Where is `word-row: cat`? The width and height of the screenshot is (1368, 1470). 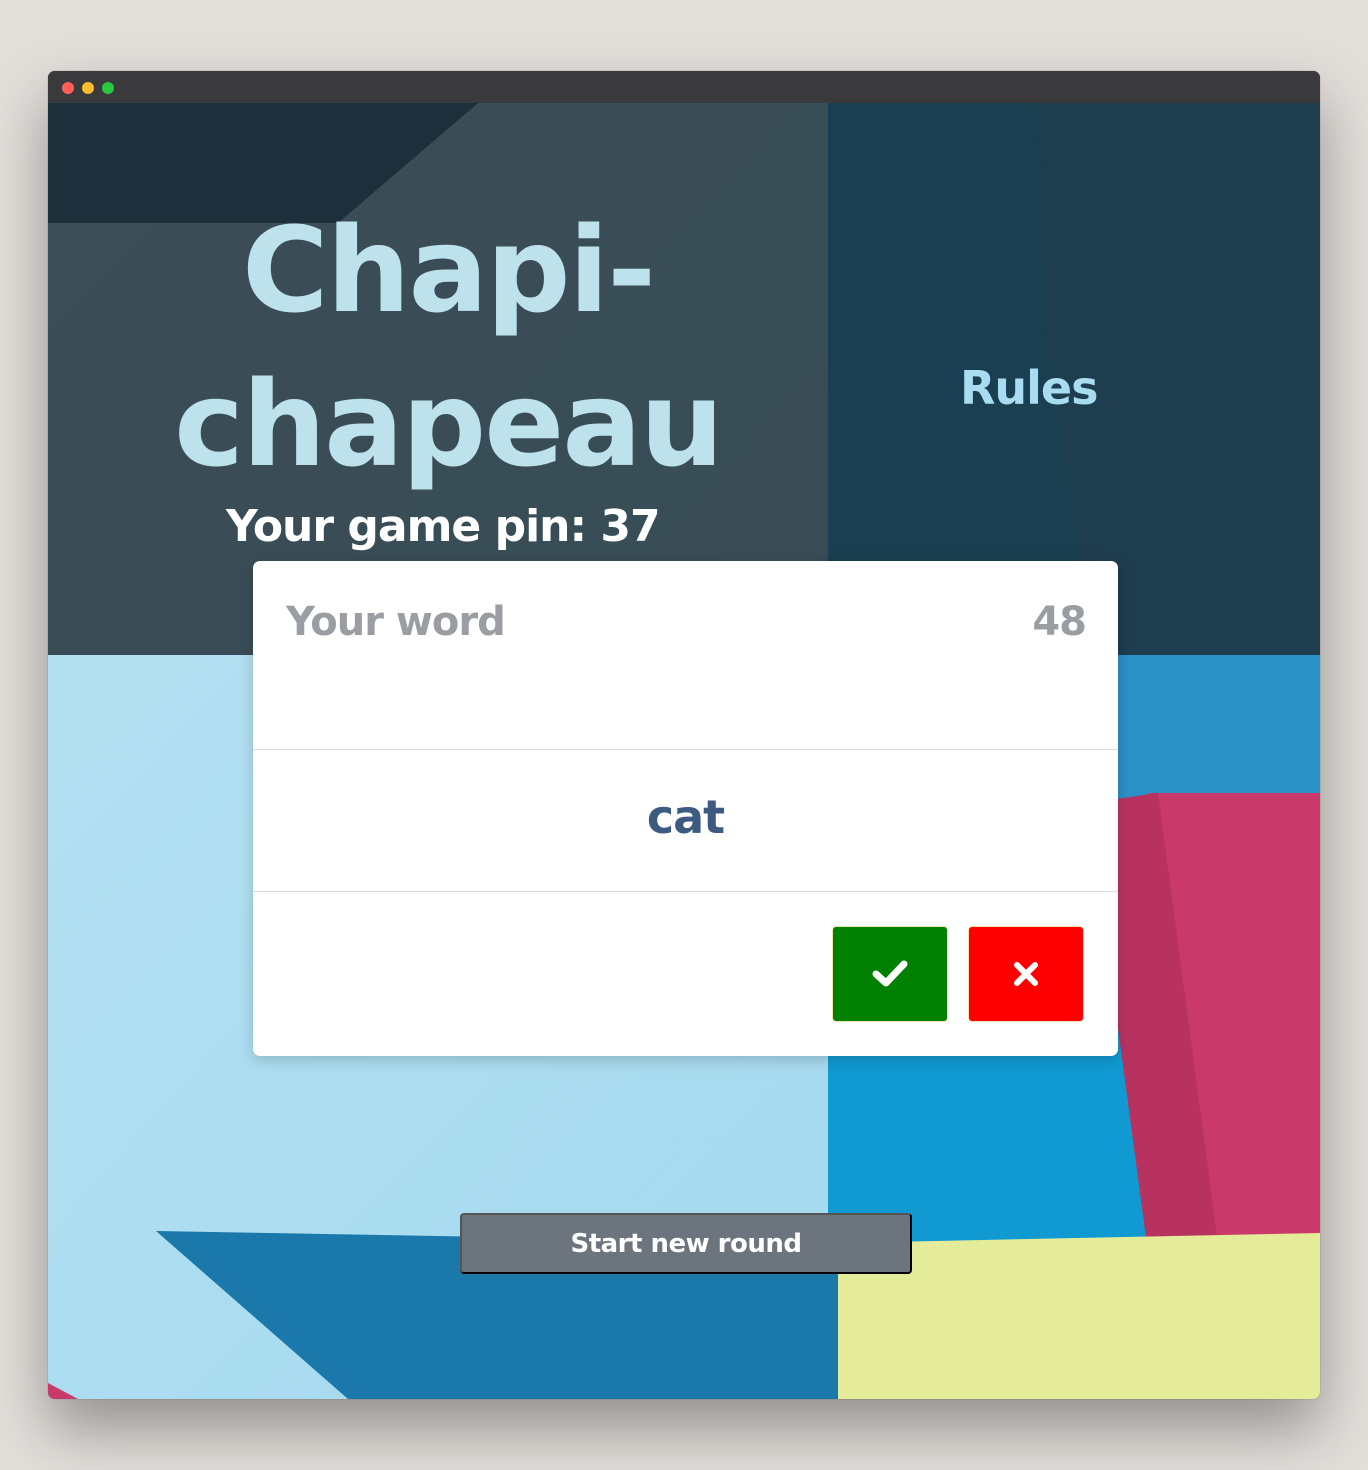
word-row: cat is located at coordinates (685, 821).